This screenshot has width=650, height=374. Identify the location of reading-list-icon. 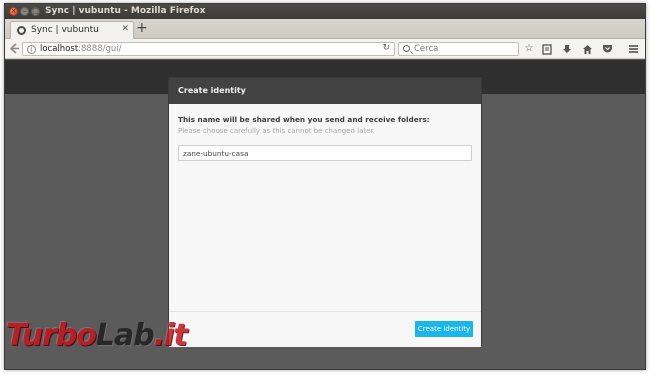
(547, 49).